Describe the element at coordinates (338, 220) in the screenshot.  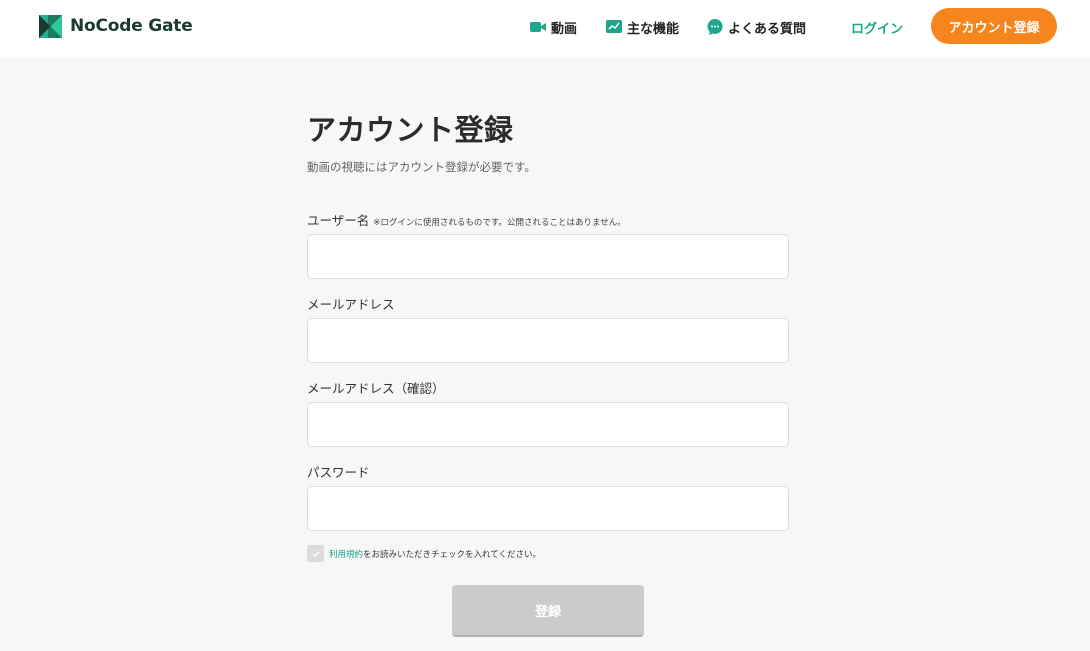
I see `username-label-text: ユーザー名` at that location.